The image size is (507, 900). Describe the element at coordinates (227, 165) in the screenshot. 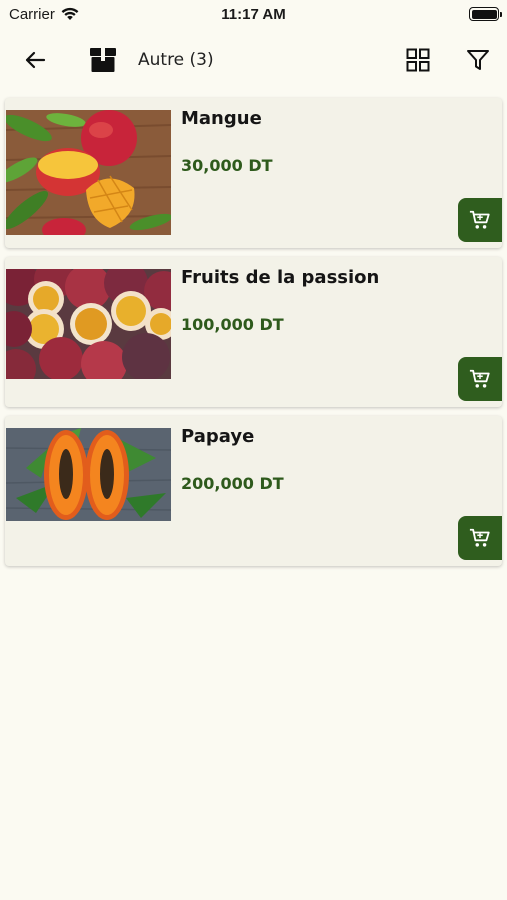

I see `product-price: 30,000 DT` at that location.